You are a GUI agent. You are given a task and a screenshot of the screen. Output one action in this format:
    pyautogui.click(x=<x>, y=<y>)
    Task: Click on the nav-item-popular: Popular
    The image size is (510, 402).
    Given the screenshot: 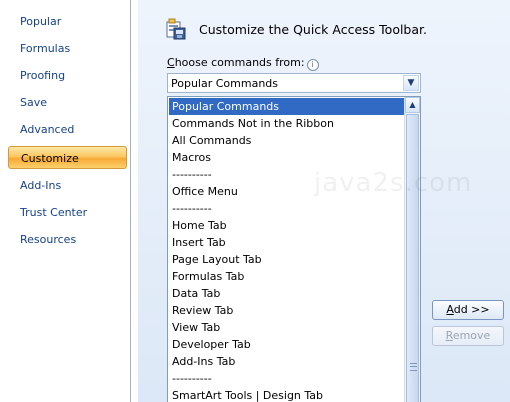 What is the action you would take?
    pyautogui.click(x=67, y=21)
    